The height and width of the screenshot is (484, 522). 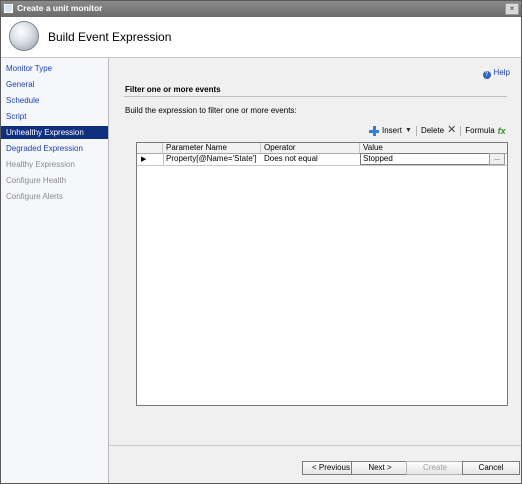 What do you see at coordinates (374, 130) in the screenshot?
I see `insert-icon` at bounding box center [374, 130].